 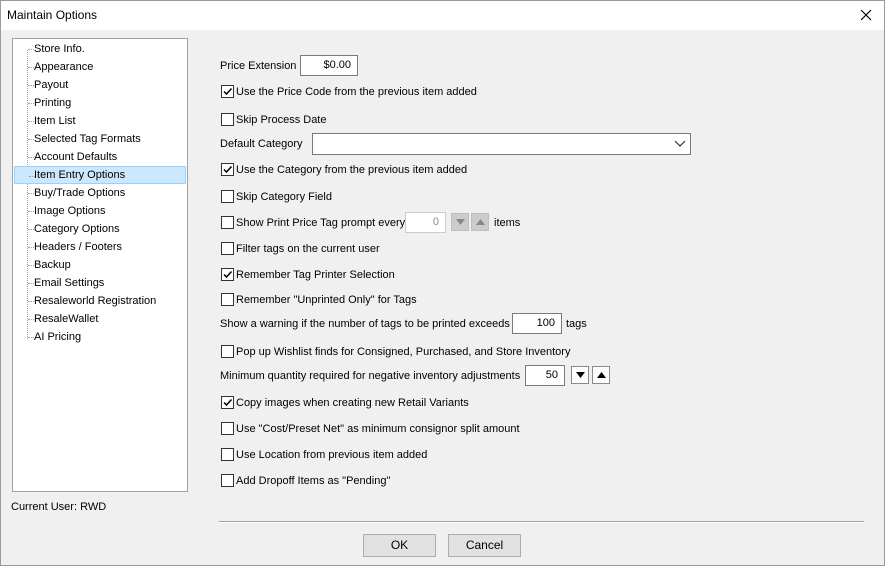 I want to click on print-interval-down-button, so click(x=460, y=222).